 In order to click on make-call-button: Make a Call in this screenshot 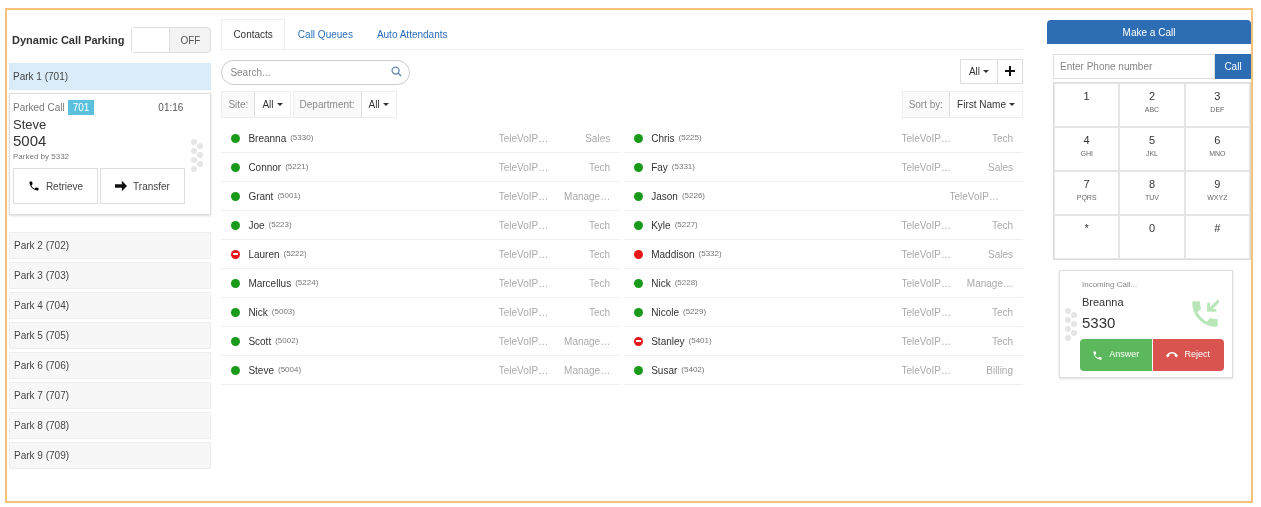, I will do `click(1149, 32)`.